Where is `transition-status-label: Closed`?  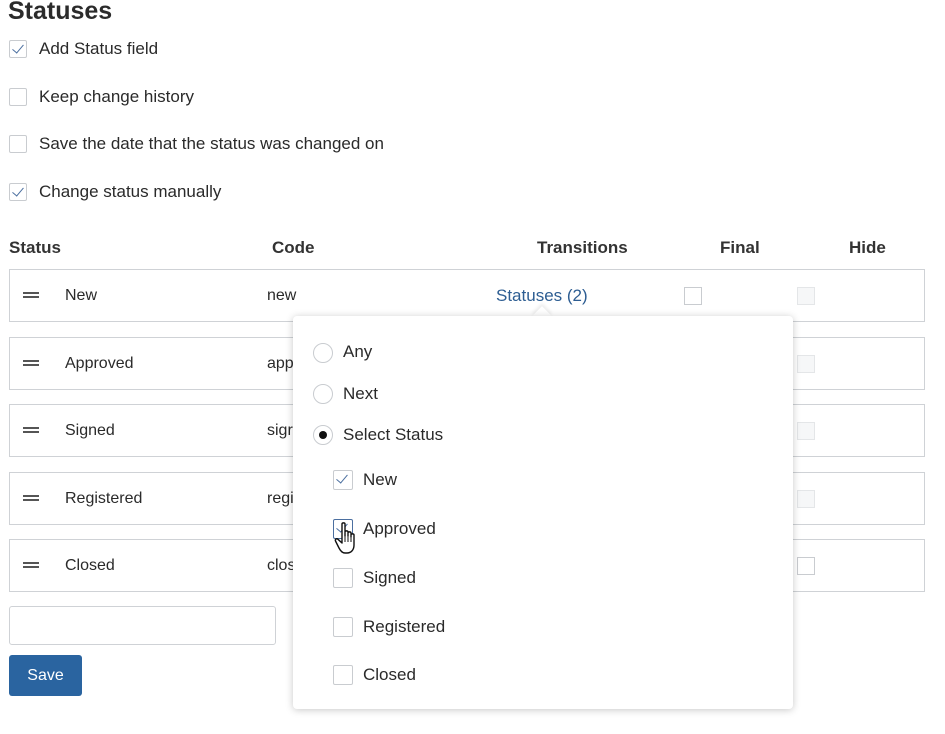
transition-status-label: Closed is located at coordinates (389, 674).